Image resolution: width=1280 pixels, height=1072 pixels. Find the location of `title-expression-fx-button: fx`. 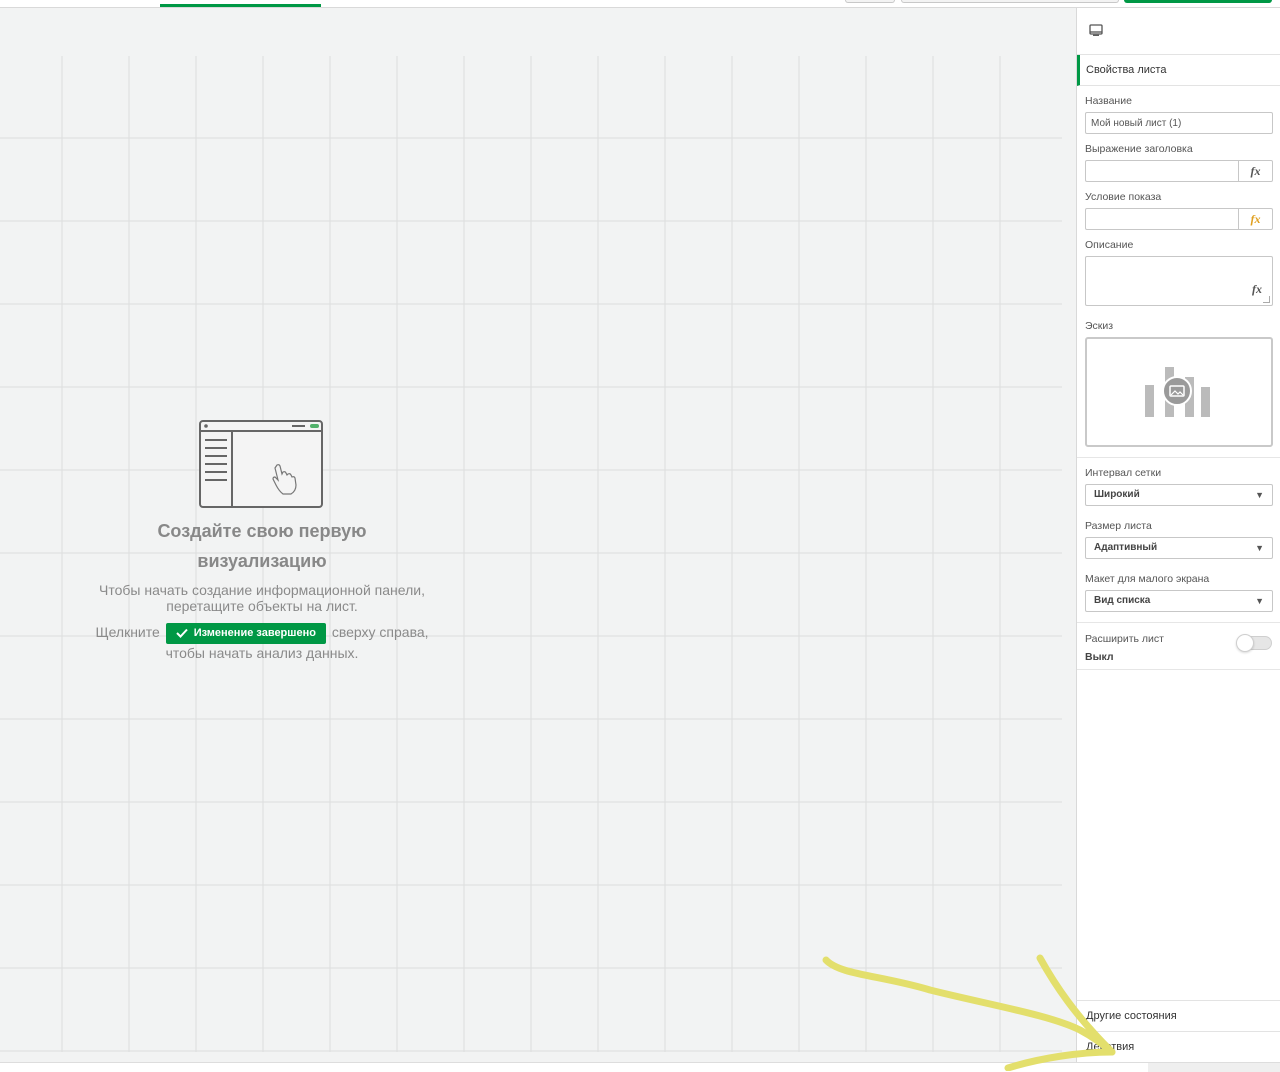

title-expression-fx-button: fx is located at coordinates (1256, 171).